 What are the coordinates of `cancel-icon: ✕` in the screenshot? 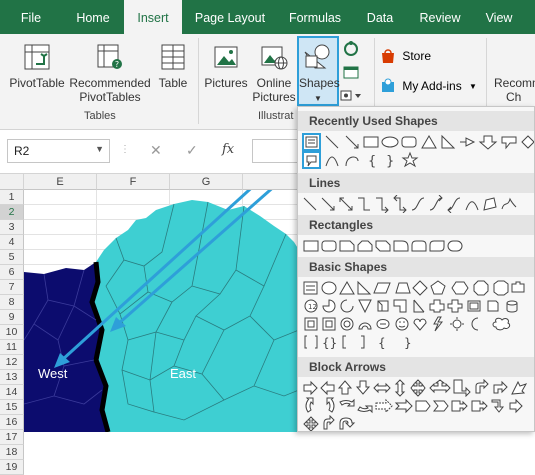 It's located at (156, 150).